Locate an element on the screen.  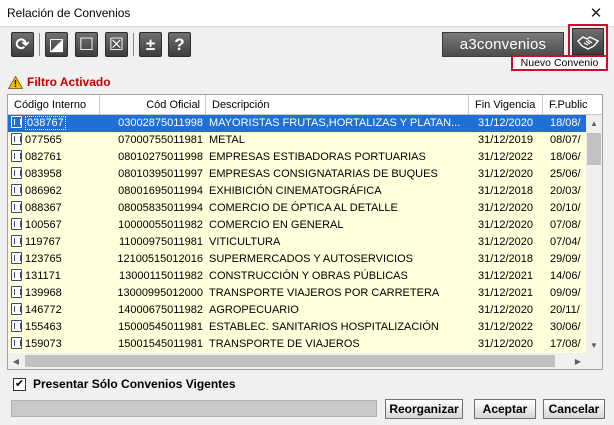
nuevo-convenio-button is located at coordinates (588, 41).